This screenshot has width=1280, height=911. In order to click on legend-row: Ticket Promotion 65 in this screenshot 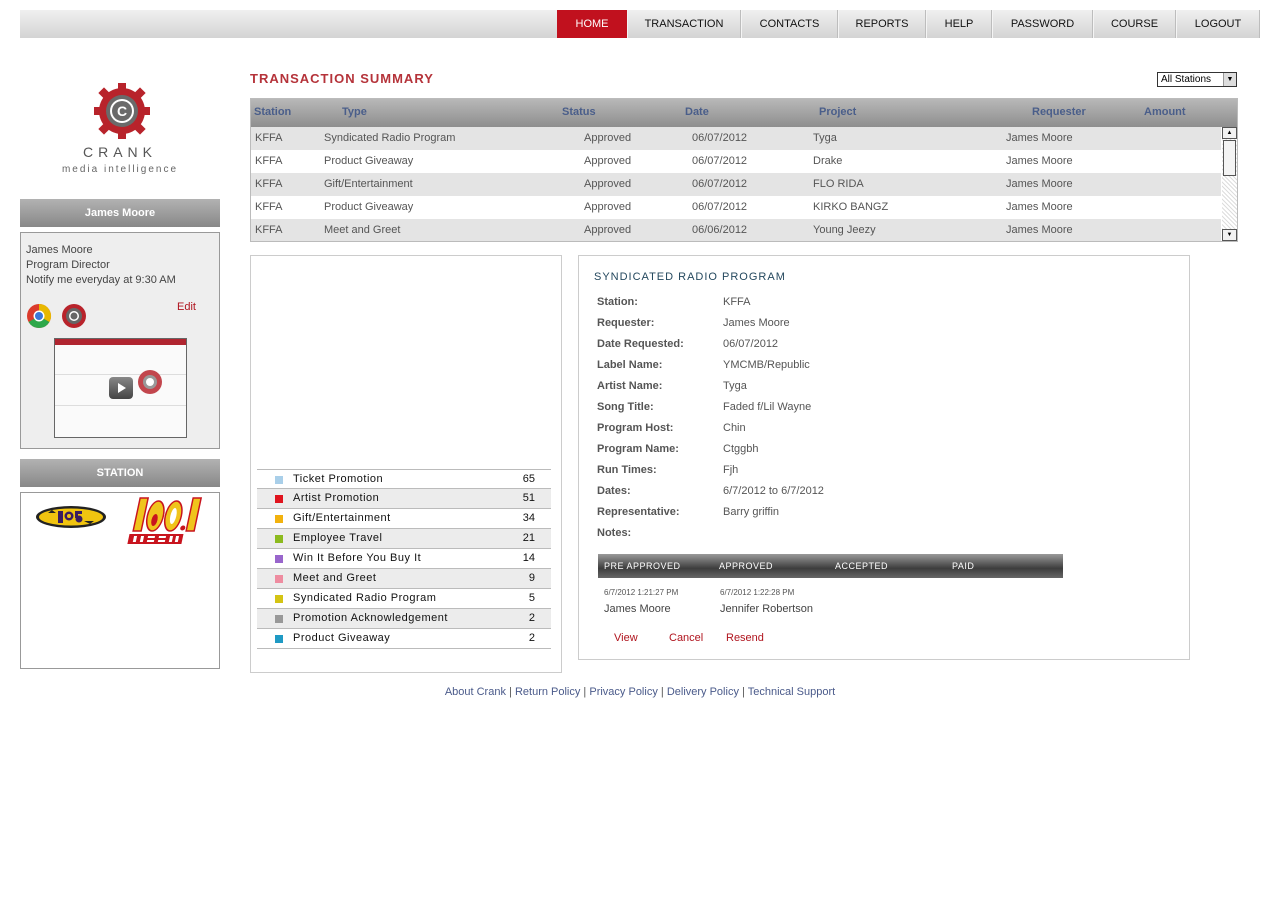, I will do `click(404, 479)`.